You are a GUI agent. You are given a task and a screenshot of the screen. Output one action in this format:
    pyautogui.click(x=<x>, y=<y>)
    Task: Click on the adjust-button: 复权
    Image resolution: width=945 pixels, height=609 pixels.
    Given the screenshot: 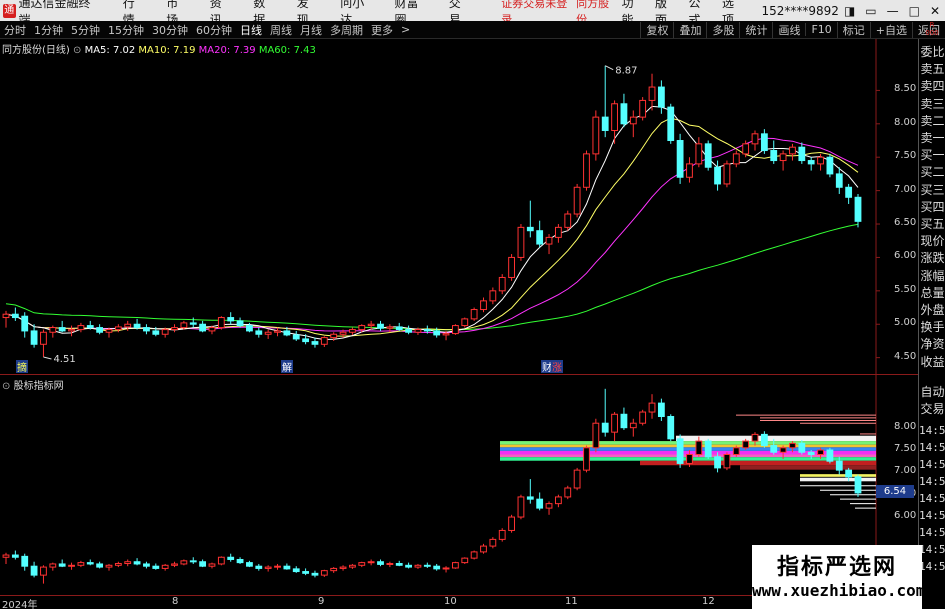 What is the action you would take?
    pyautogui.click(x=656, y=29)
    